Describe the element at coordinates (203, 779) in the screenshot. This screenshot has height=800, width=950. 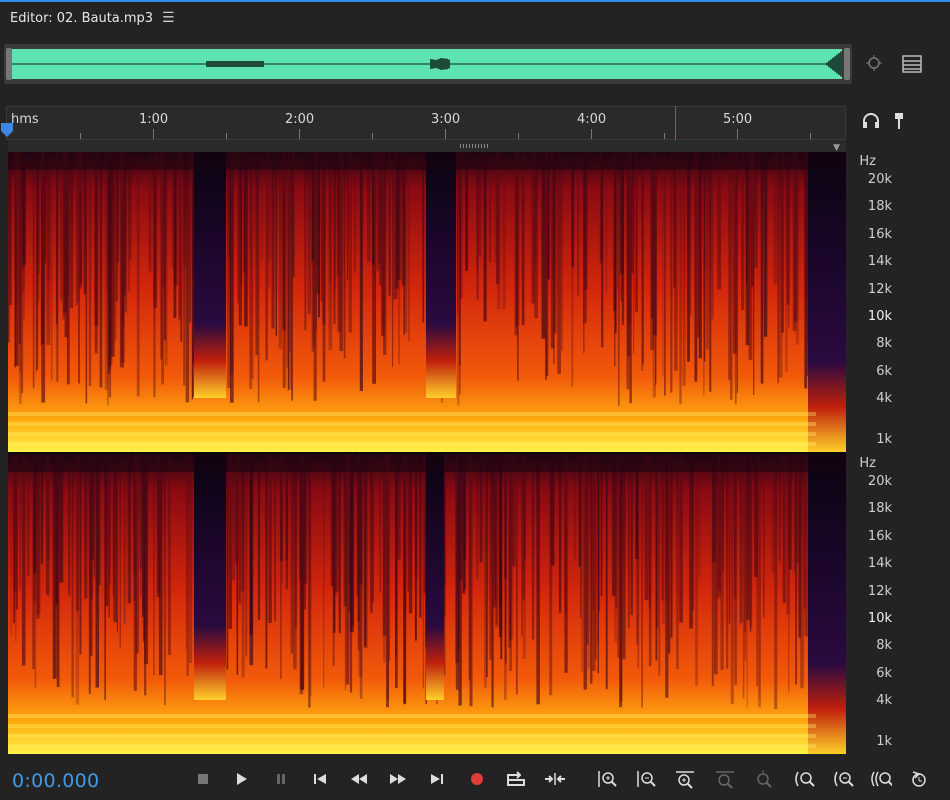
I see `stop-icon` at that location.